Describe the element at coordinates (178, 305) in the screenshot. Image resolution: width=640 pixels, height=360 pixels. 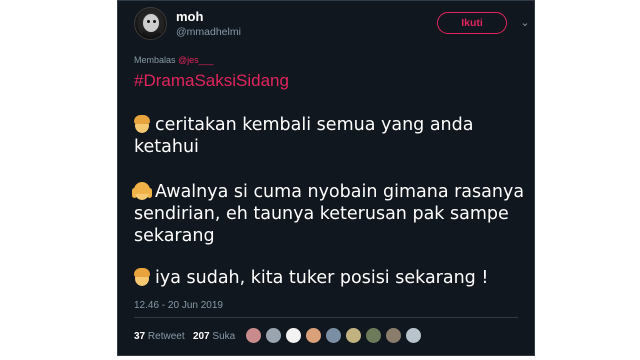
I see `tweet-timestamp: 12.46 - 20 Jun 2019` at that location.